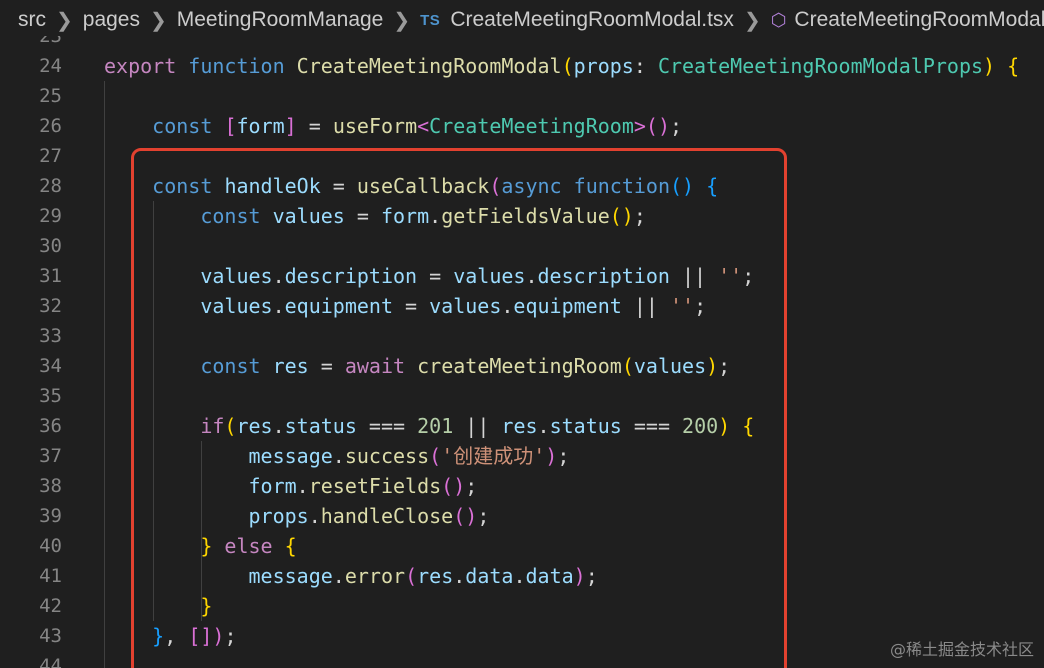  Describe the element at coordinates (50, 96) in the screenshot. I see `line-number: 25` at that location.